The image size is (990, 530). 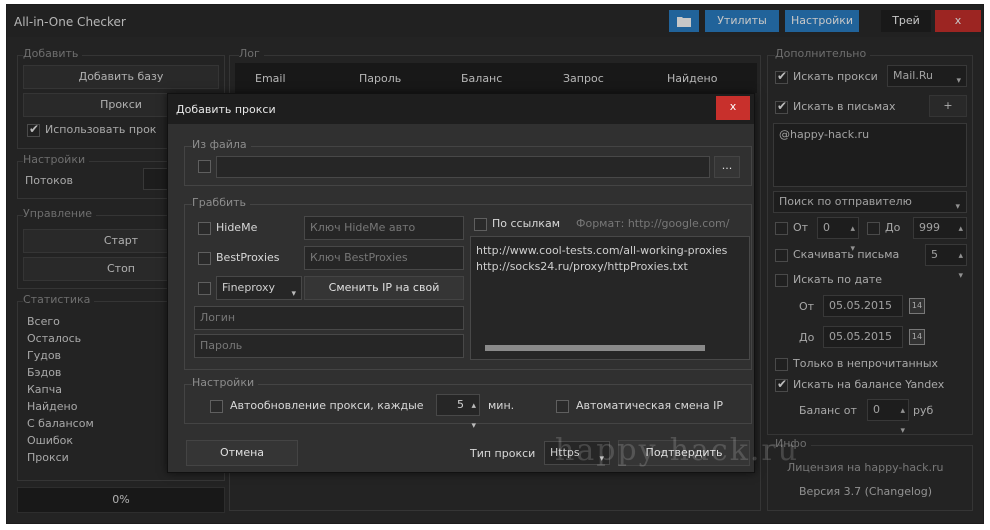 What do you see at coordinates (677, 450) in the screenshot?
I see `watermark: happy-hack.ru` at bounding box center [677, 450].